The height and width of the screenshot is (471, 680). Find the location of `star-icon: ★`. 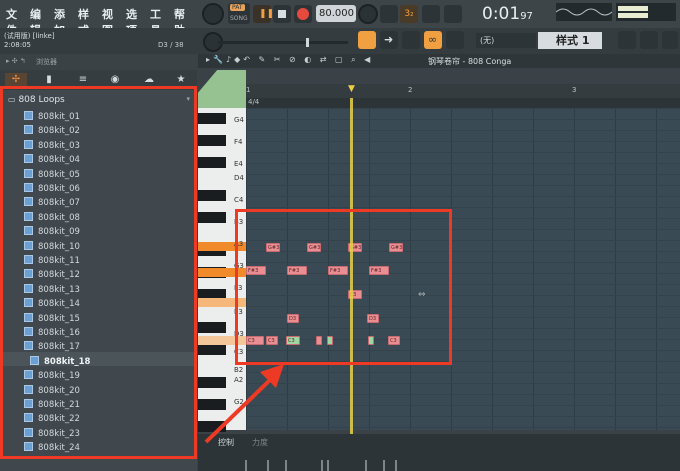

star-icon: ★ is located at coordinates (181, 79).